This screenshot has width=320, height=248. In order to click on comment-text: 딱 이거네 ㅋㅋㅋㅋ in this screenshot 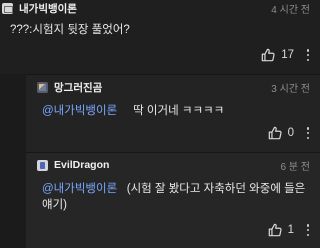, I will do `click(179, 111)`.